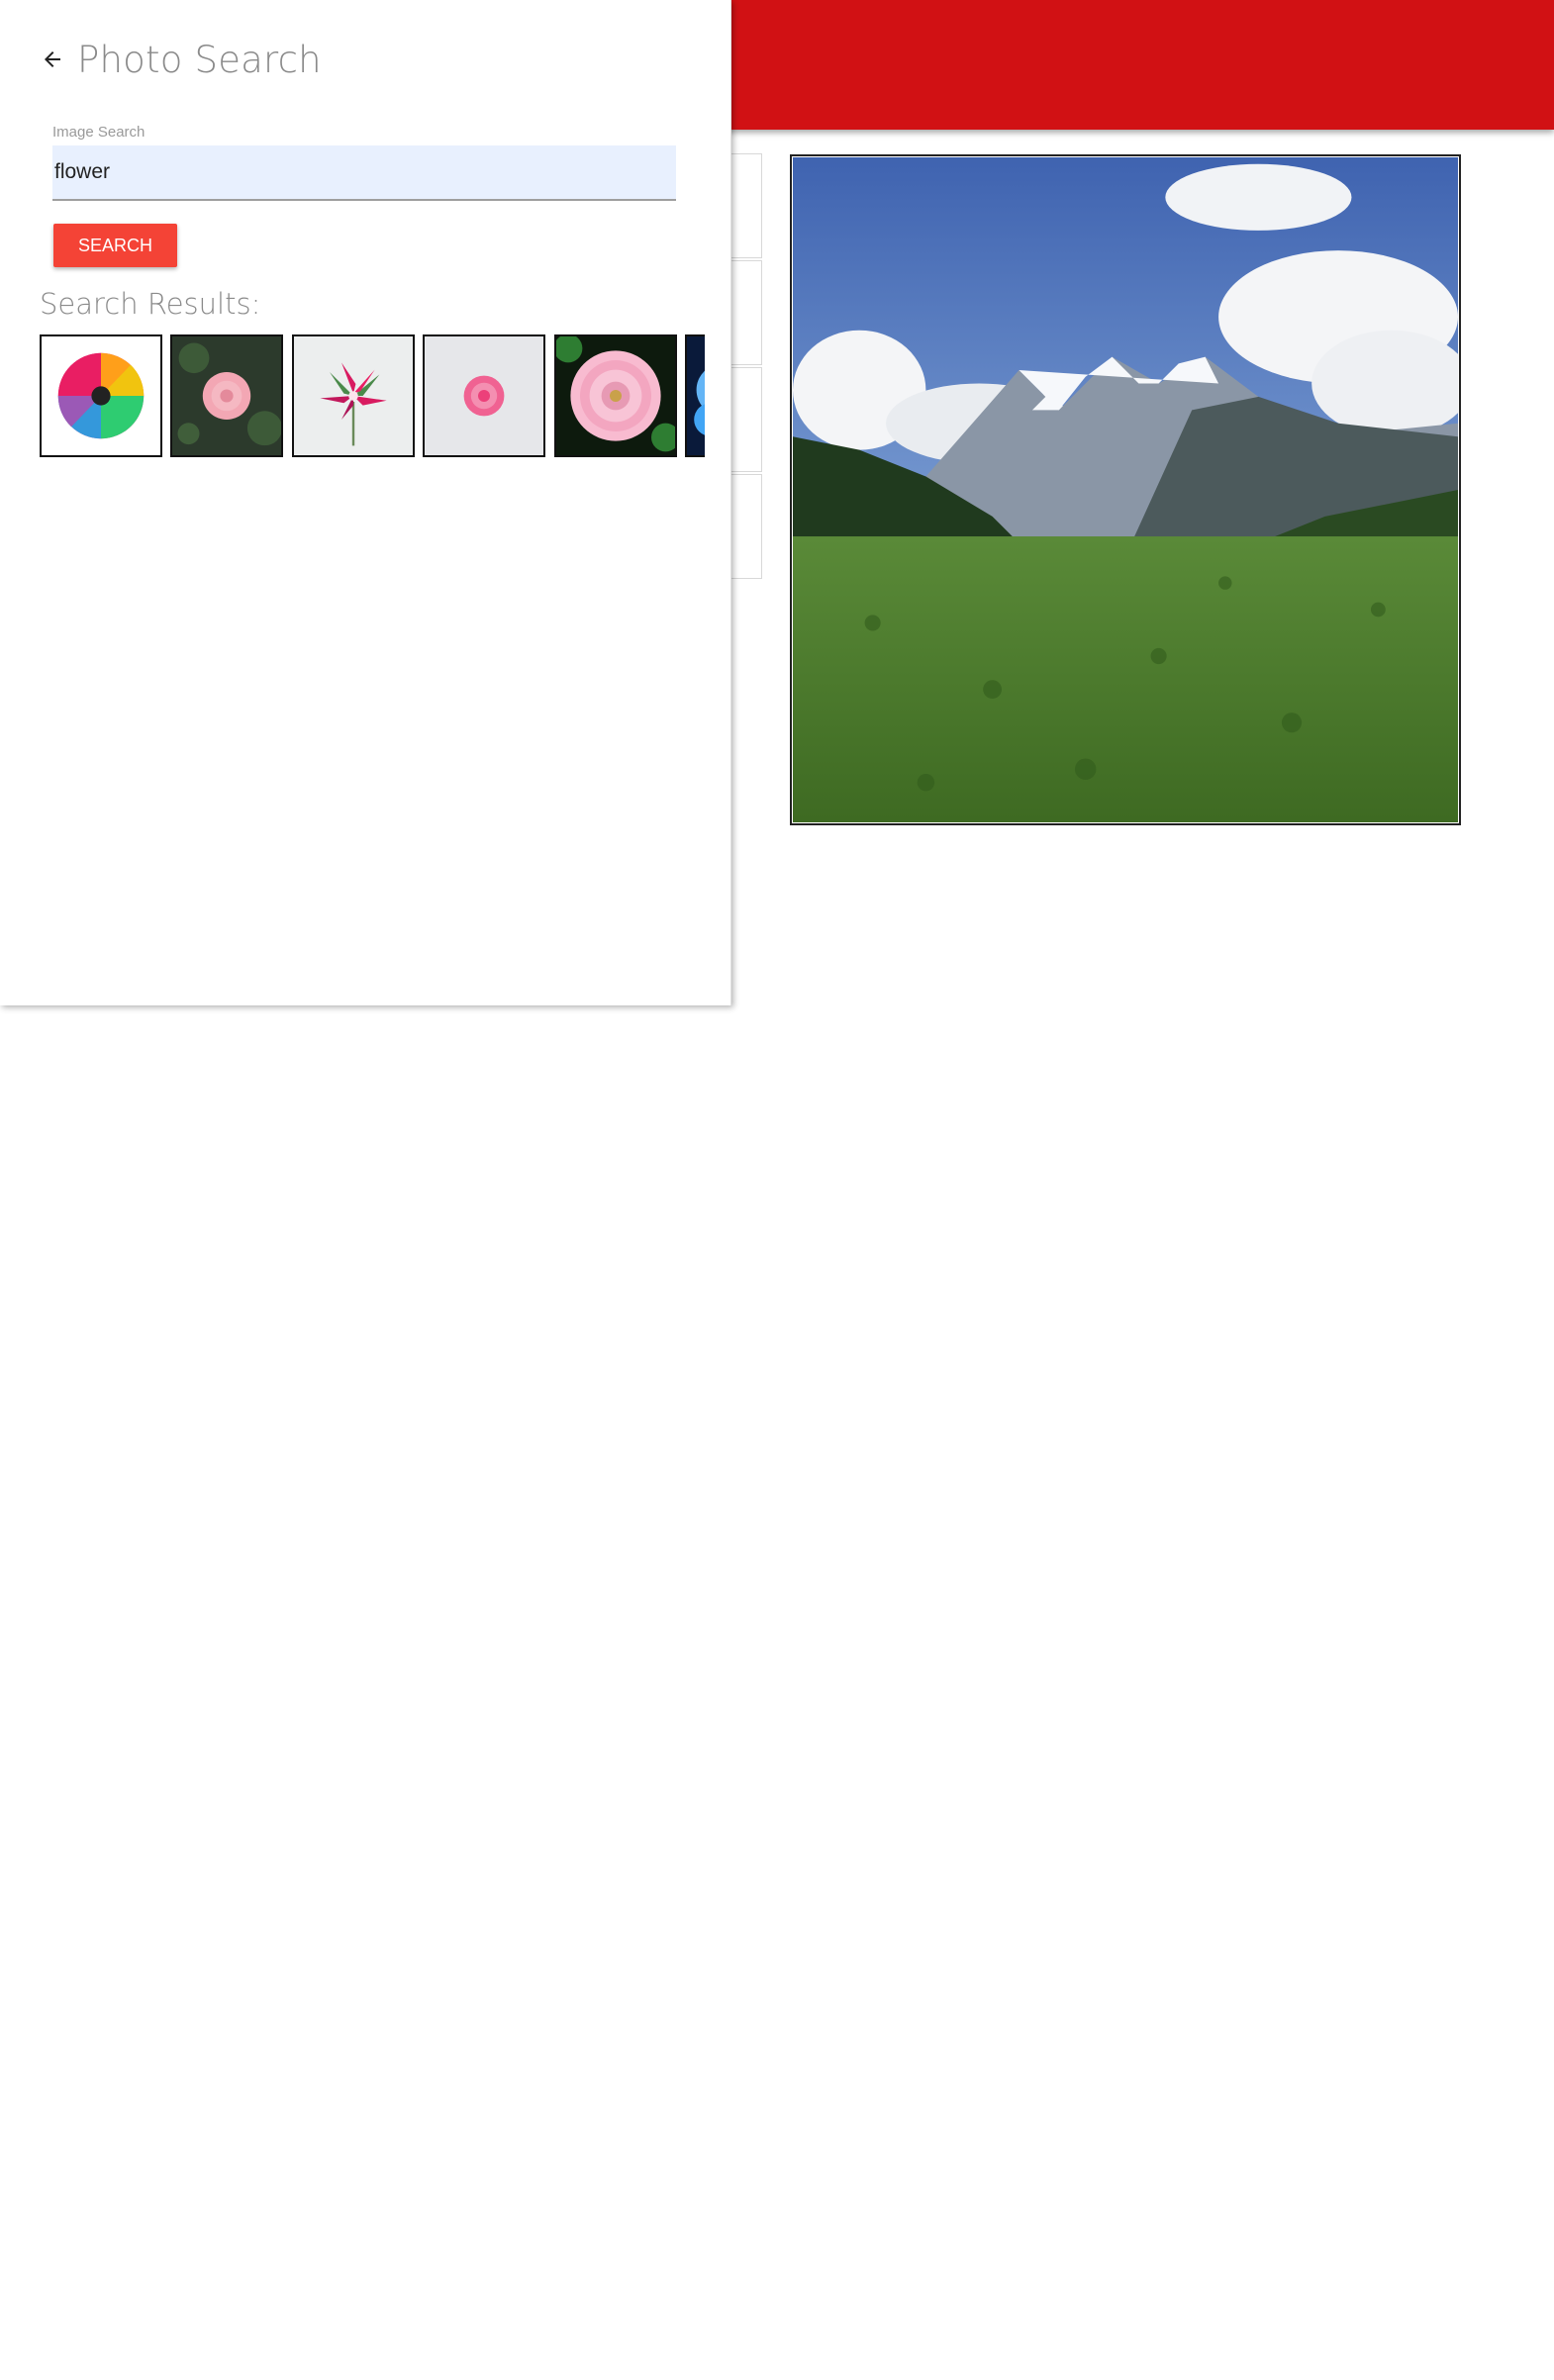  I want to click on pink-rose-topview-image, so click(484, 395).